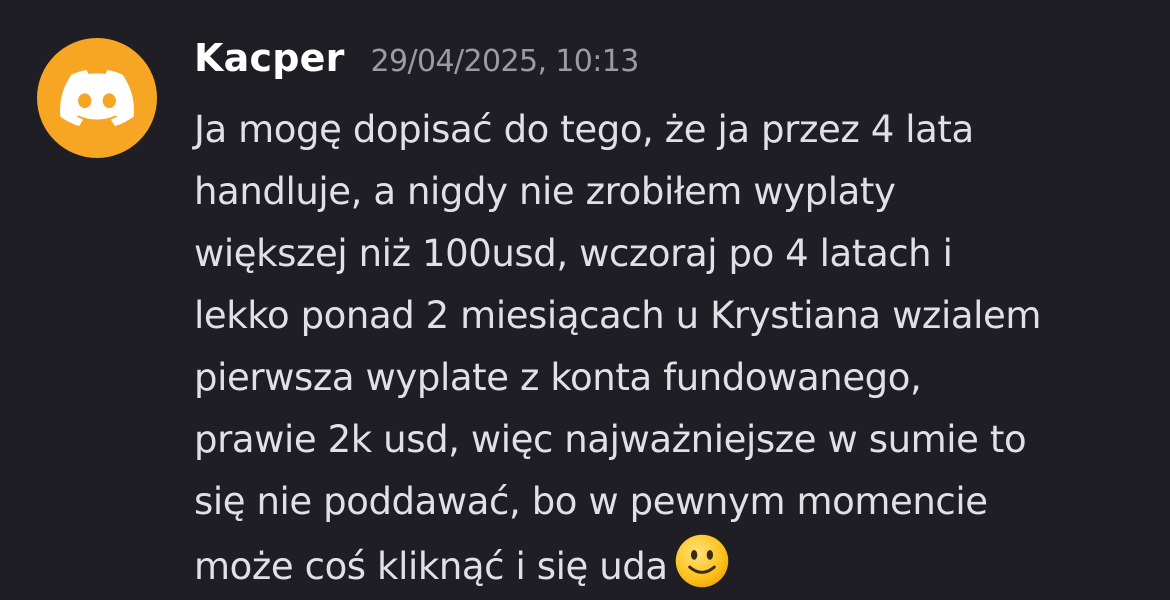 The image size is (1170, 600). I want to click on username: Kacper, so click(269, 58).